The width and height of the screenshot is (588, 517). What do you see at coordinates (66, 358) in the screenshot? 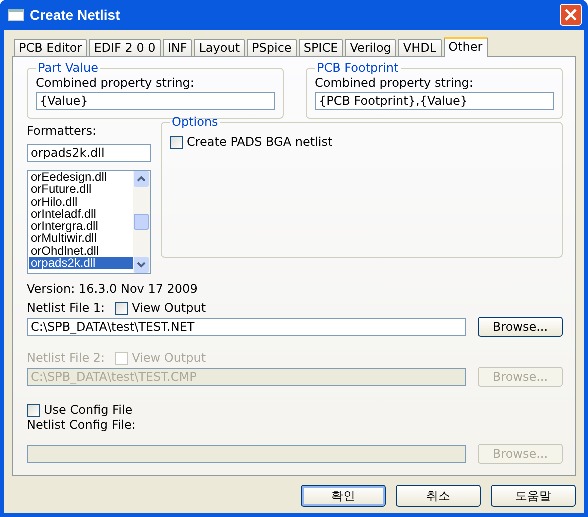
I see `field-label: Netlist File 2:` at bounding box center [66, 358].